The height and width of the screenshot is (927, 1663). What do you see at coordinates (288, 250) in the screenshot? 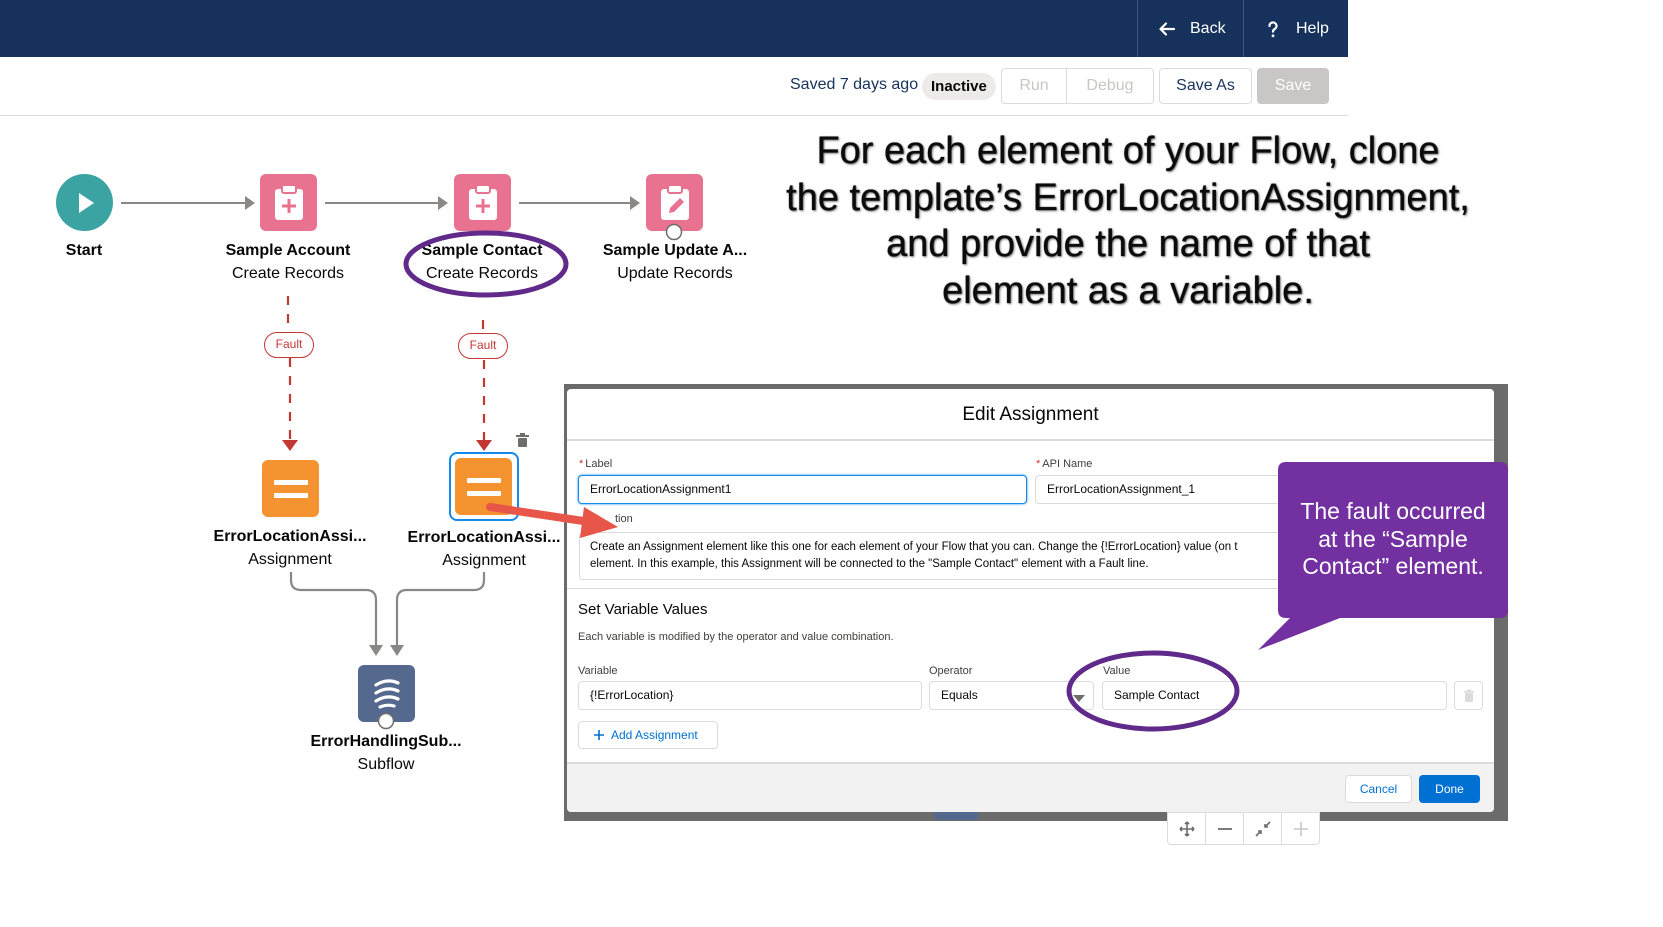
I see `node-title: Sample Account` at bounding box center [288, 250].